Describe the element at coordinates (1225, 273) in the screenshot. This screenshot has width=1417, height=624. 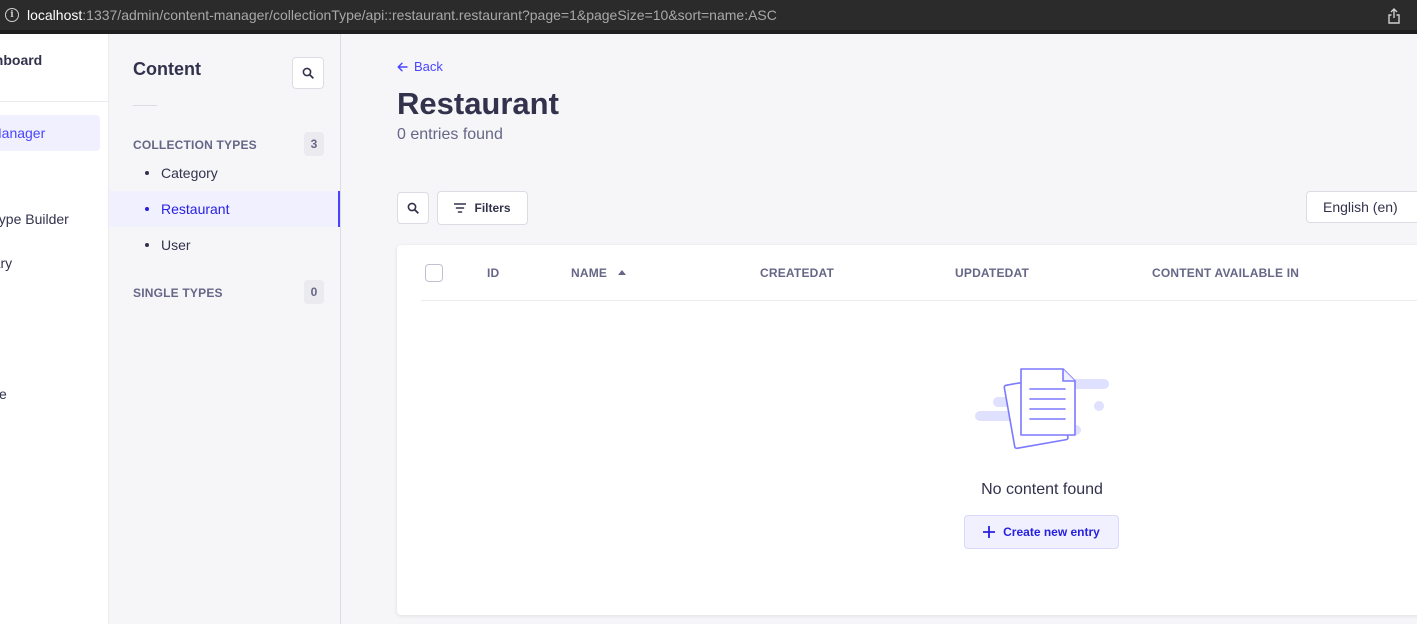
I see `column-header-content-available-in: CONTENT AVAILABLE IN` at that location.